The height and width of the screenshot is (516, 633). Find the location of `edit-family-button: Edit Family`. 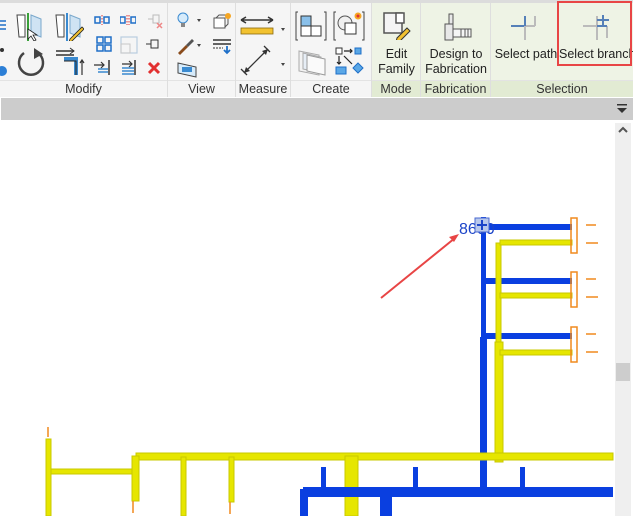

edit-family-button: Edit Family is located at coordinates (396, 43).